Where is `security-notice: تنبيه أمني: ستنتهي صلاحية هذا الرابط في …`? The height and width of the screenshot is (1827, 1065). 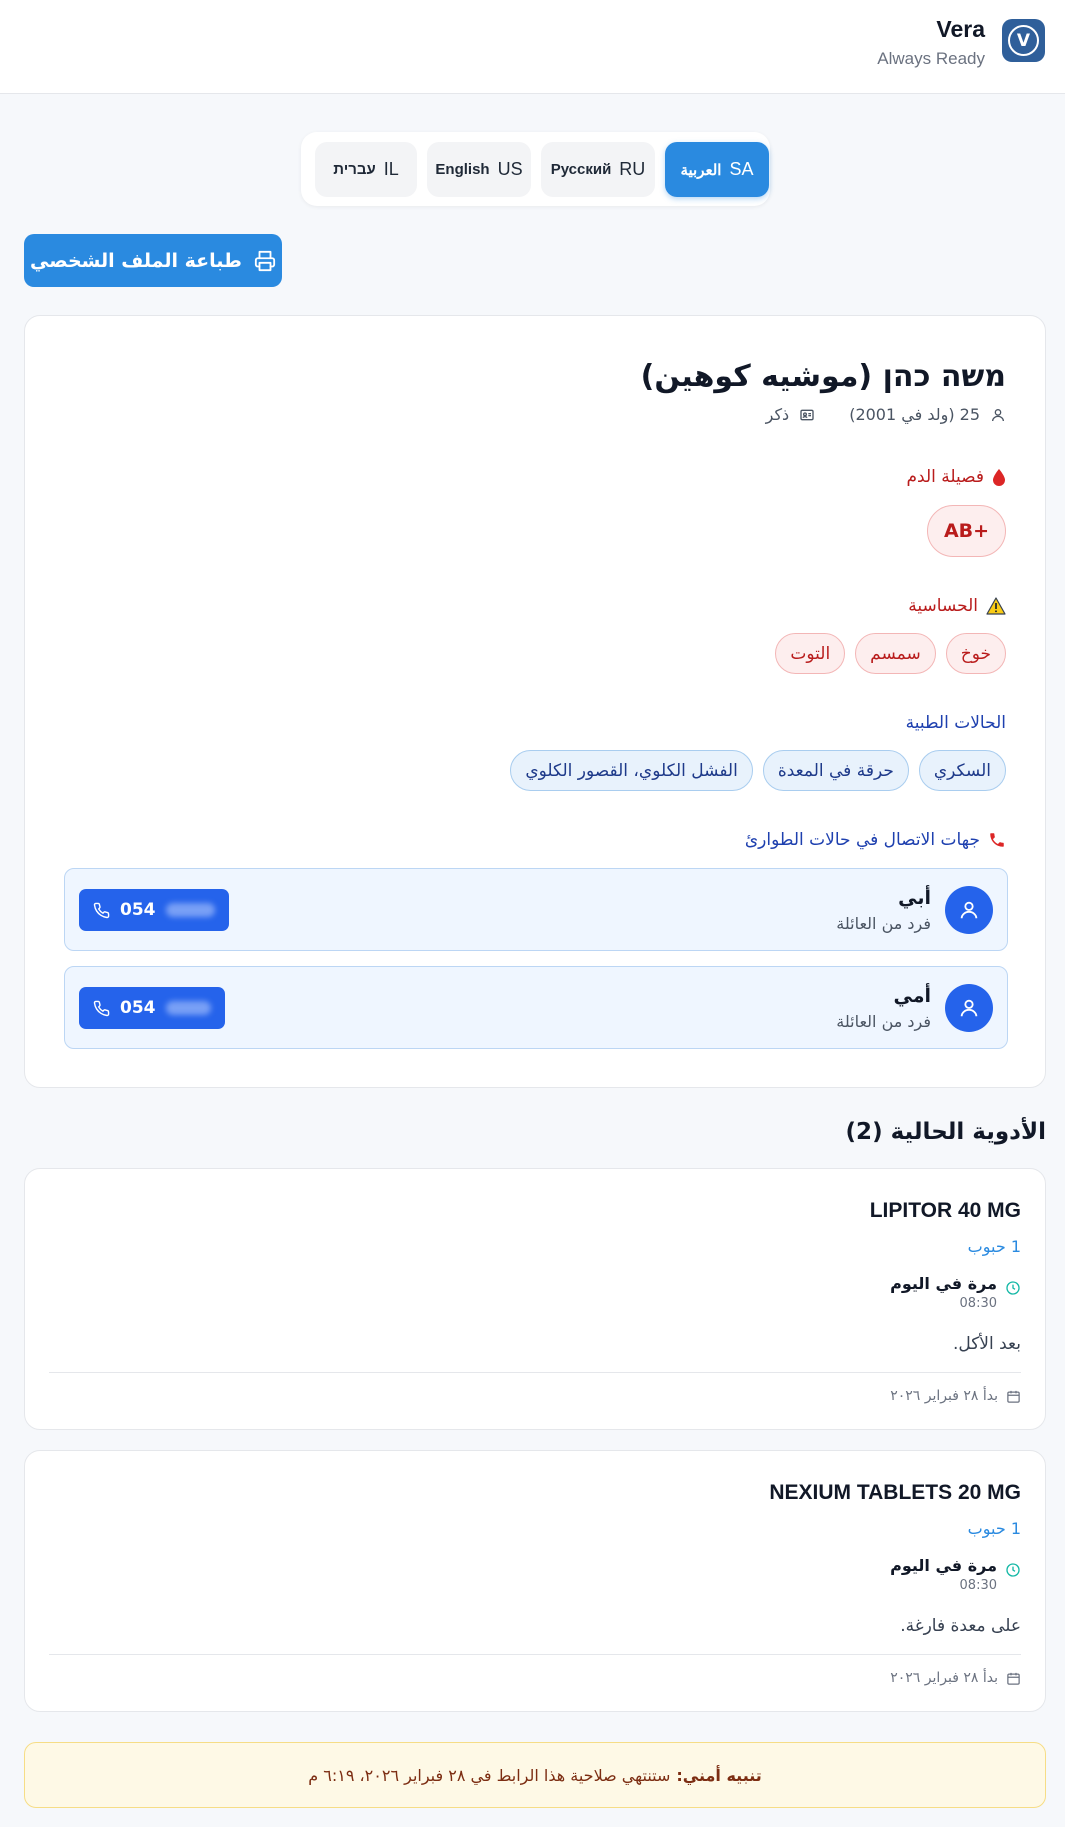 security-notice: تنبيه أمني: ستنتهي صلاحية هذا الرابط في … is located at coordinates (535, 1775).